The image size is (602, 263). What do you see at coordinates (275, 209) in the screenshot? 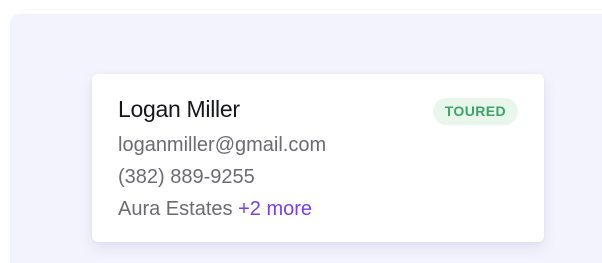
I see `more-properties-link: +2 more` at bounding box center [275, 209].